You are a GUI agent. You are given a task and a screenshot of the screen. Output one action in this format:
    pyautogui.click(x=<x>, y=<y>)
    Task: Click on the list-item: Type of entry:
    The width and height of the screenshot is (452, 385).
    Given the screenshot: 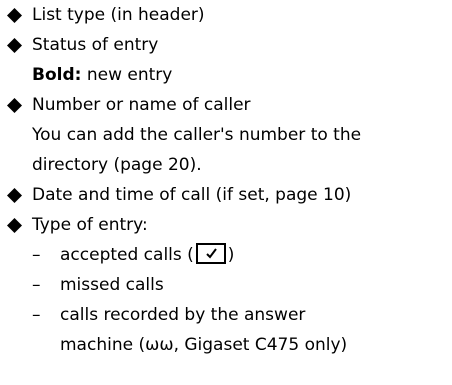 What is the action you would take?
    pyautogui.click(x=226, y=225)
    